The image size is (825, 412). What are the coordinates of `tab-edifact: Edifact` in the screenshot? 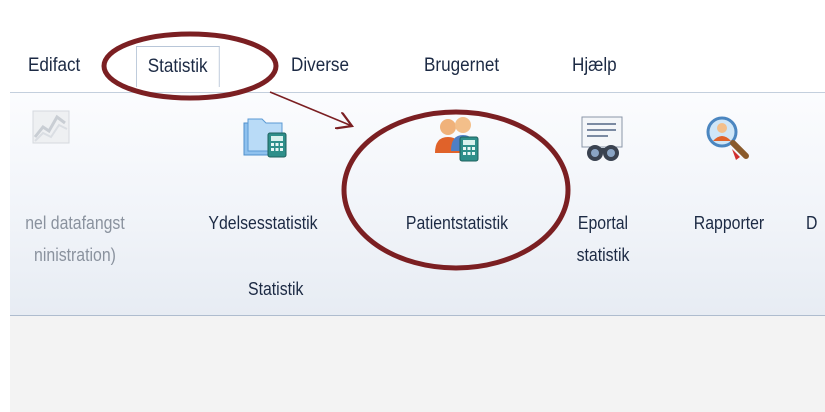 It's located at (54, 66).